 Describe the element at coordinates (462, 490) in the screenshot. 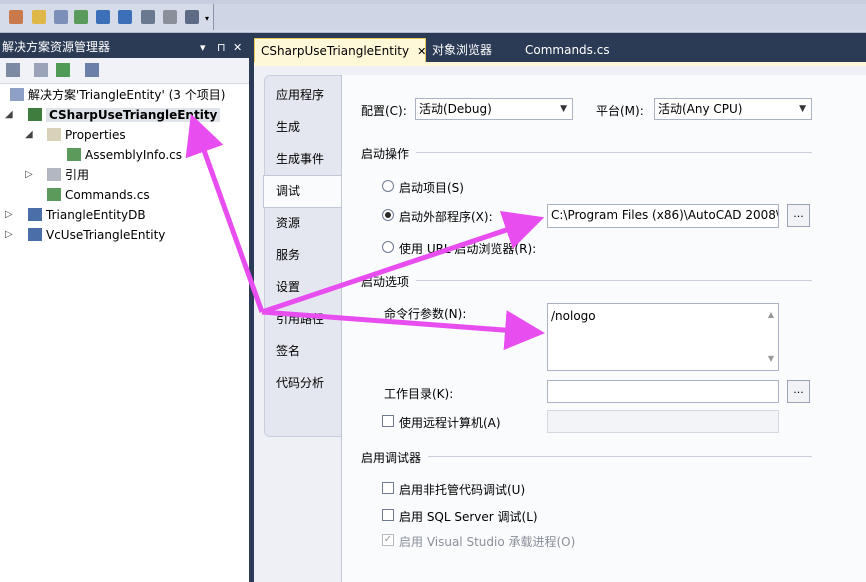

I see `unmanaged-debug-label: 启用非托管代码调试(U)` at that location.